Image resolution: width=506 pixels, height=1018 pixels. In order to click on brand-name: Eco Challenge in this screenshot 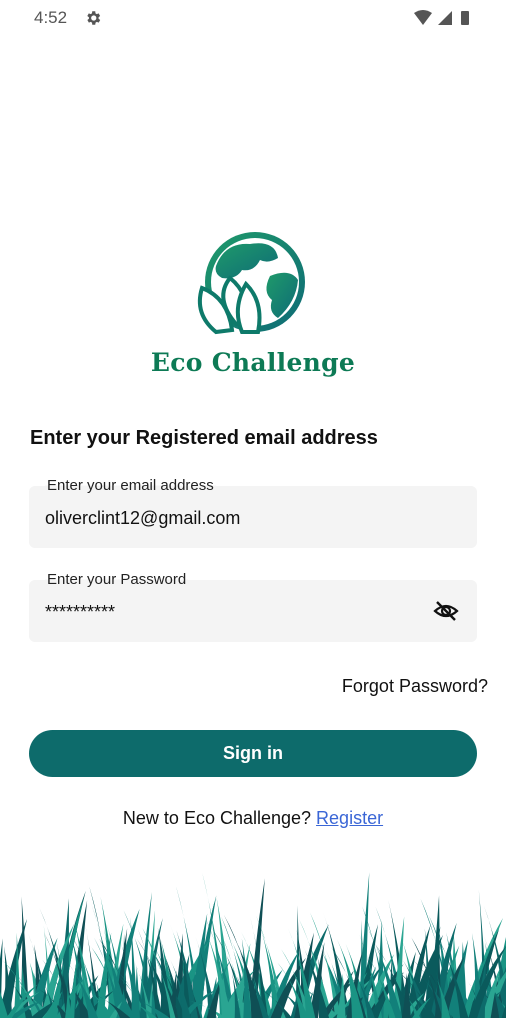, I will do `click(253, 362)`.